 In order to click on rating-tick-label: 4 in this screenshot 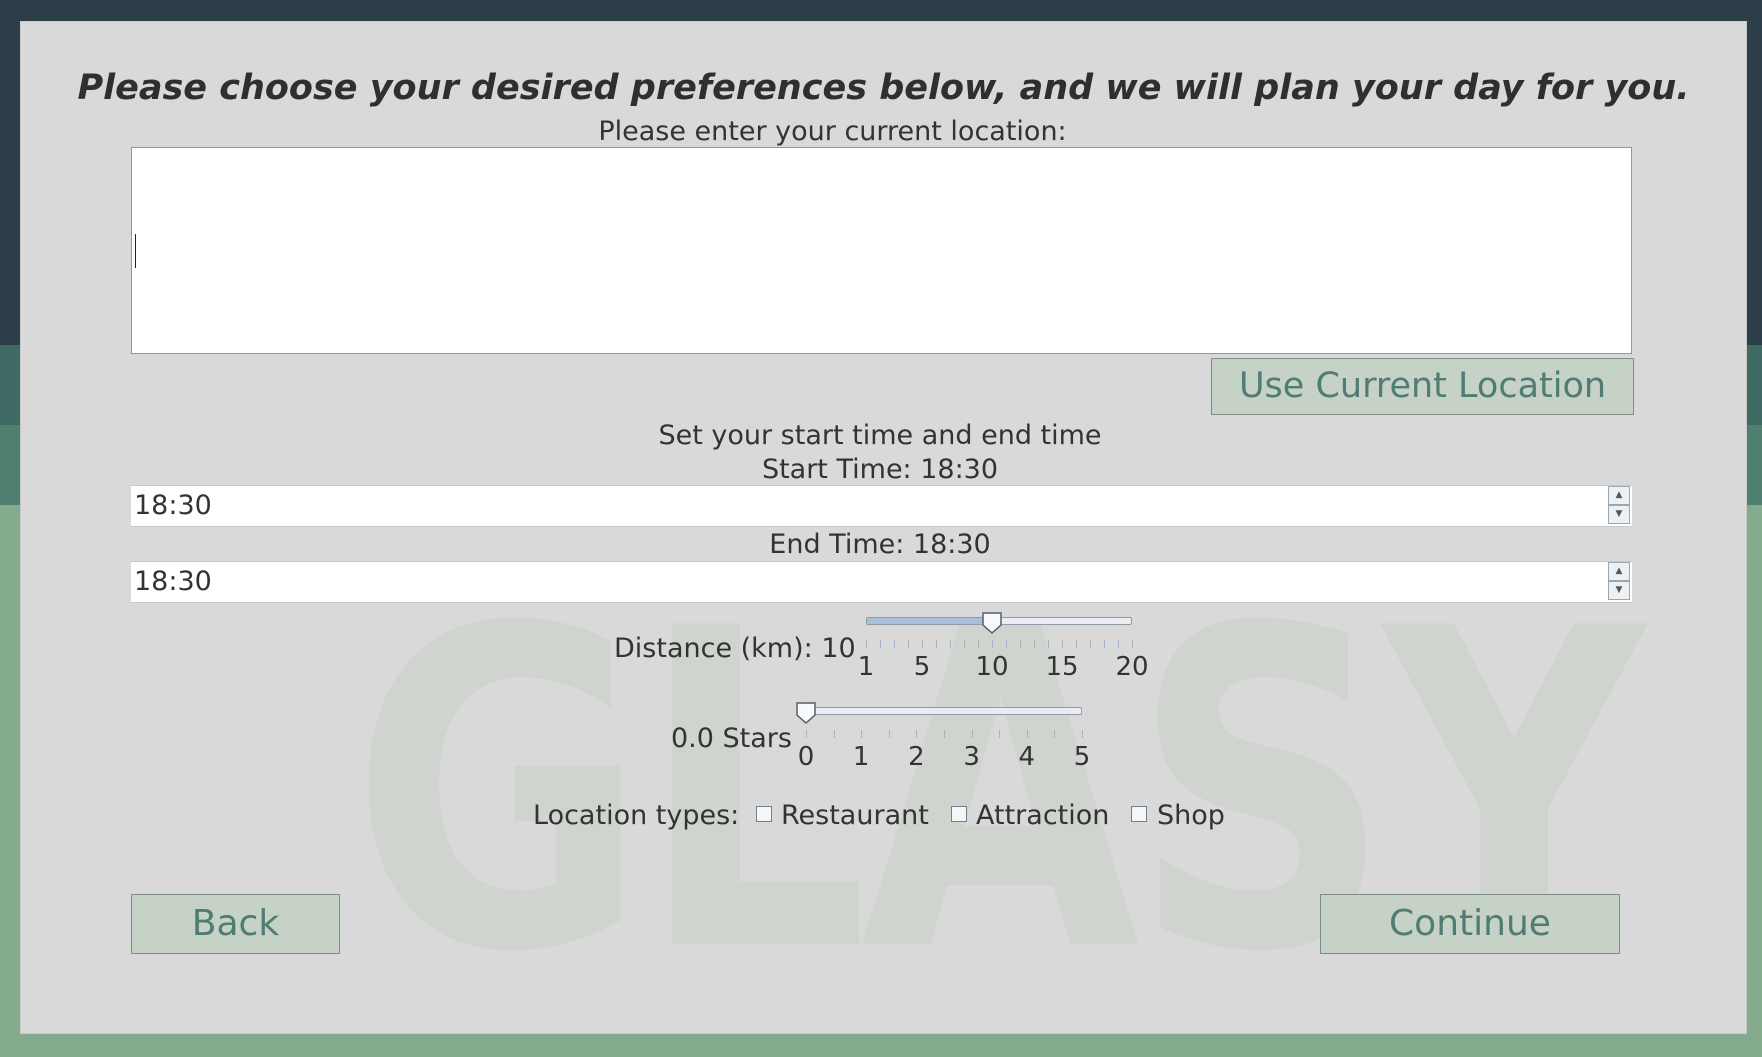, I will do `click(1027, 757)`.